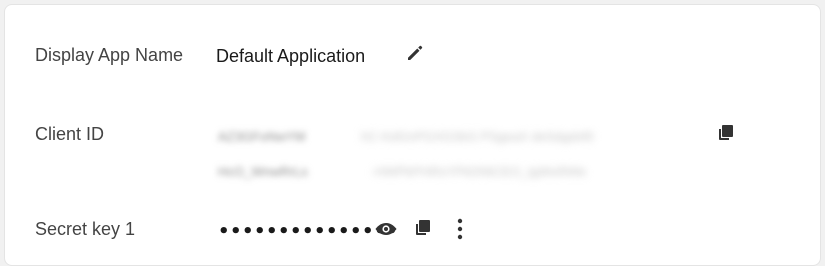 The image size is (825, 266). What do you see at coordinates (423, 228) in the screenshot?
I see `copy-secret-icon` at bounding box center [423, 228].